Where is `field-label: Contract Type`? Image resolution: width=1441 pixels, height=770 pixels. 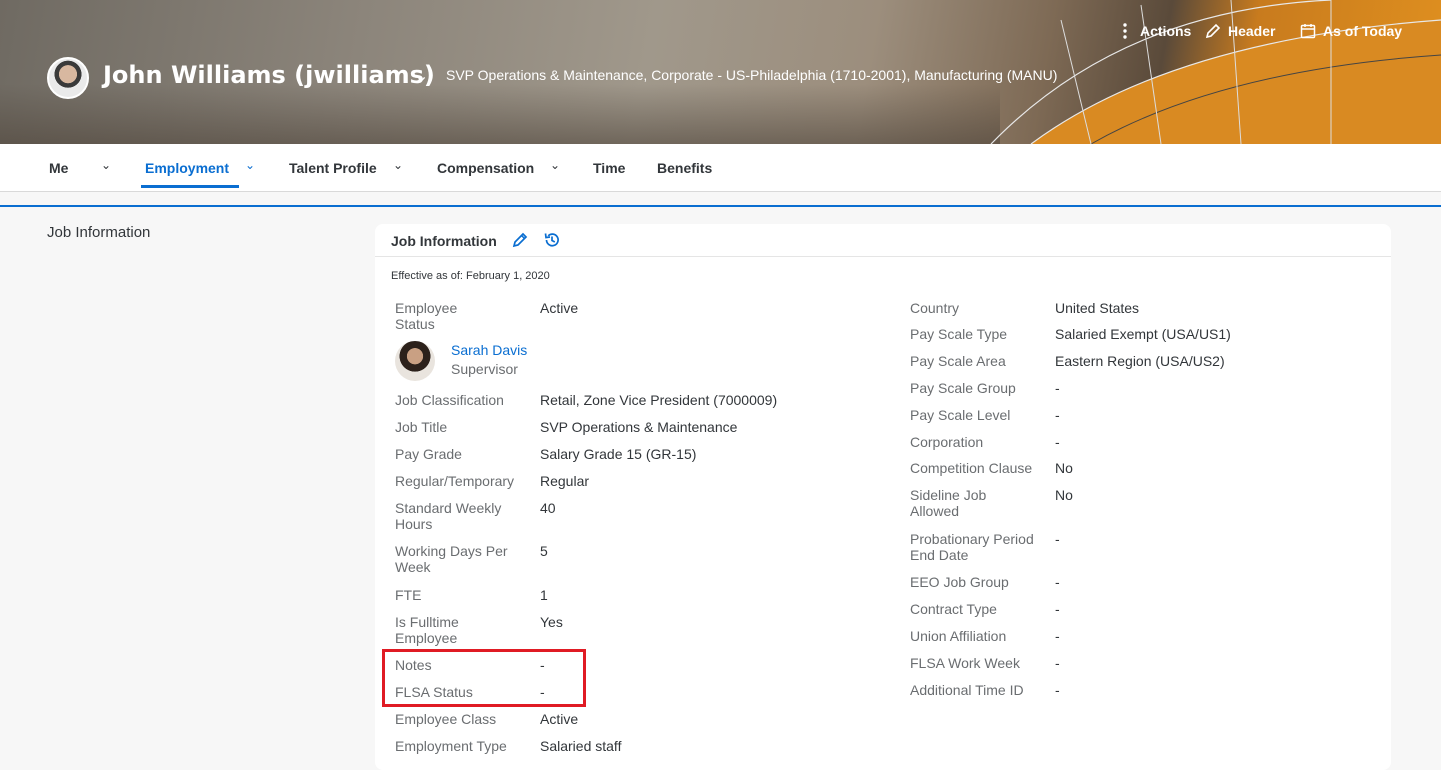
field-label: Contract Type is located at coordinates (953, 609).